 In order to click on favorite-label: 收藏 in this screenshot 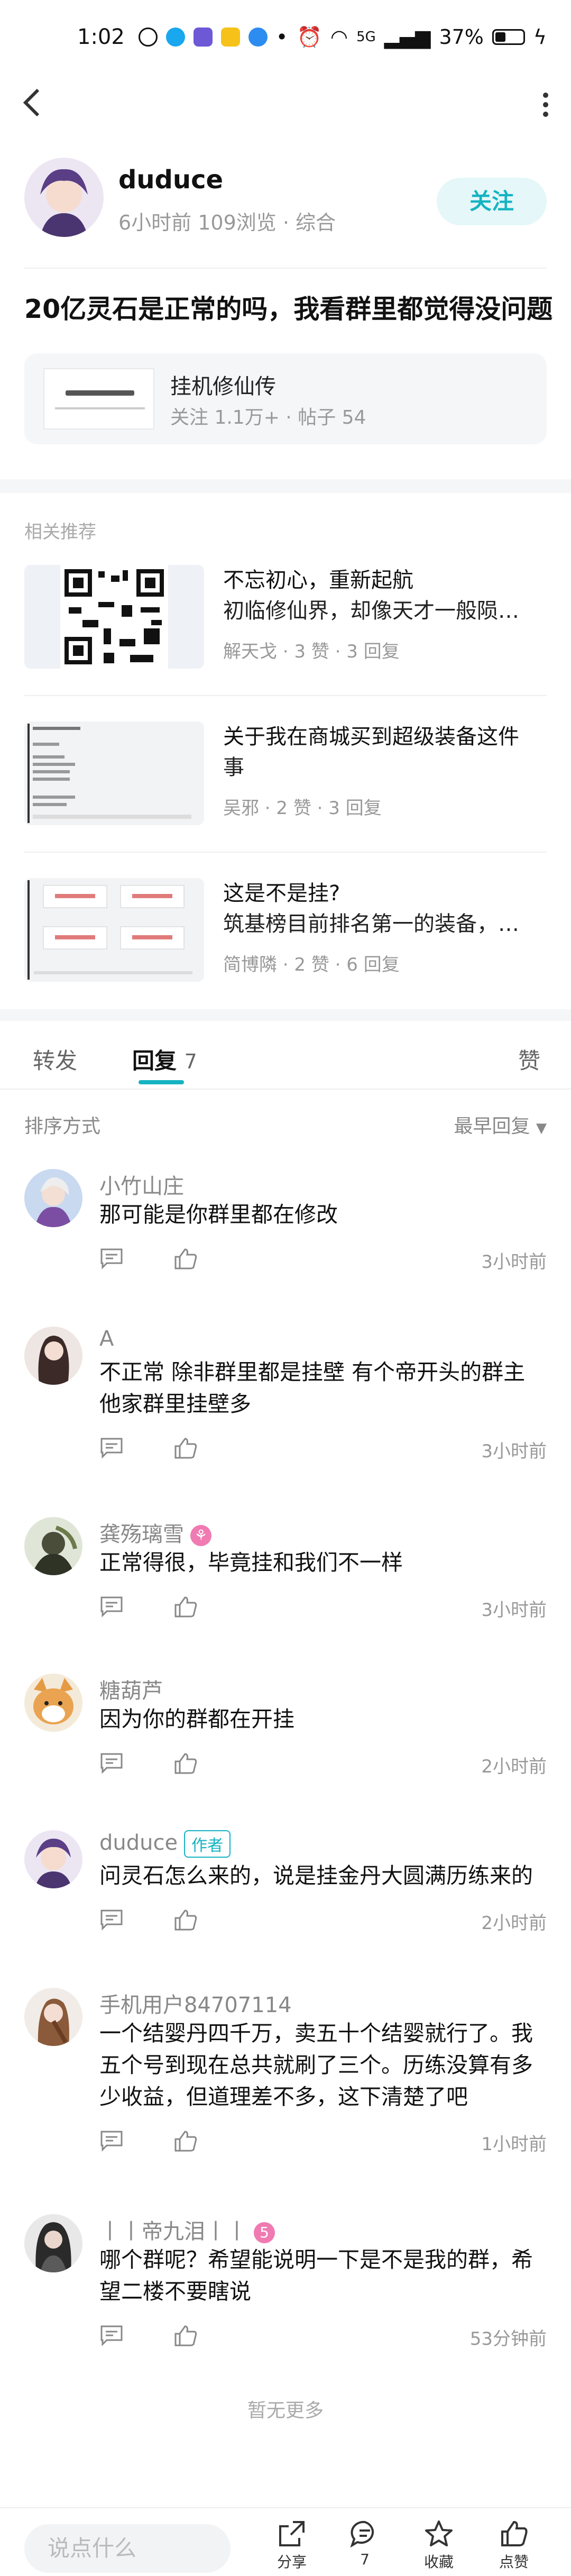, I will do `click(438, 2562)`.